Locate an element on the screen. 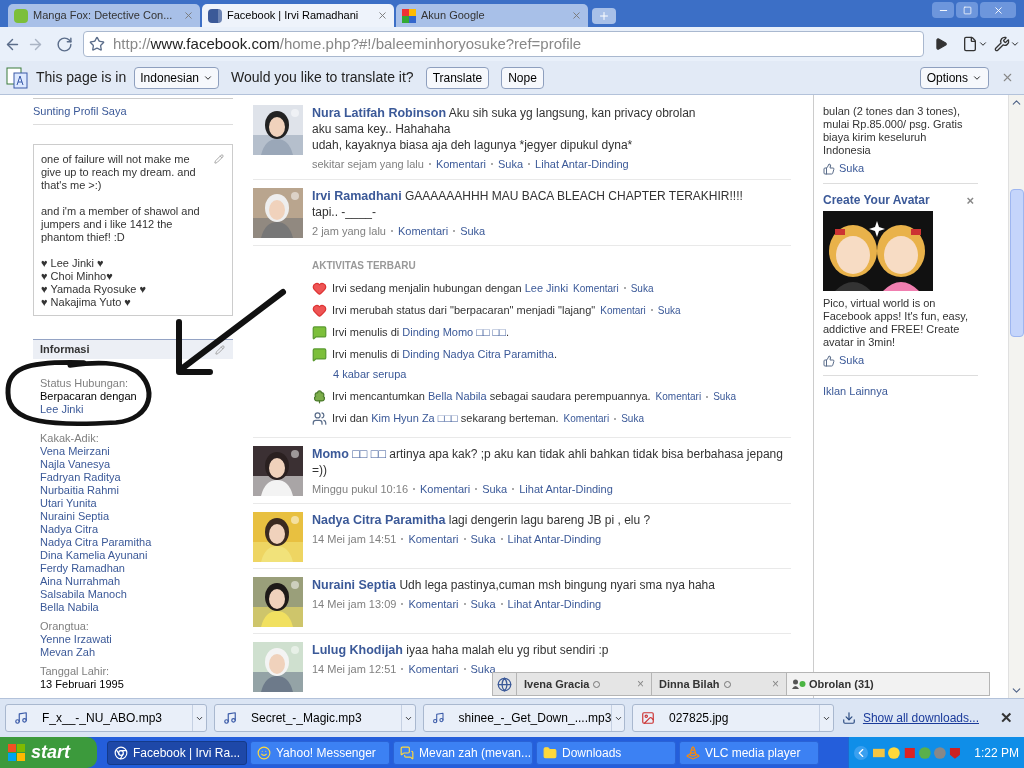 The width and height of the screenshot is (1024, 768). timestamp: 14 Mei jam 12:51 is located at coordinates (354, 669).